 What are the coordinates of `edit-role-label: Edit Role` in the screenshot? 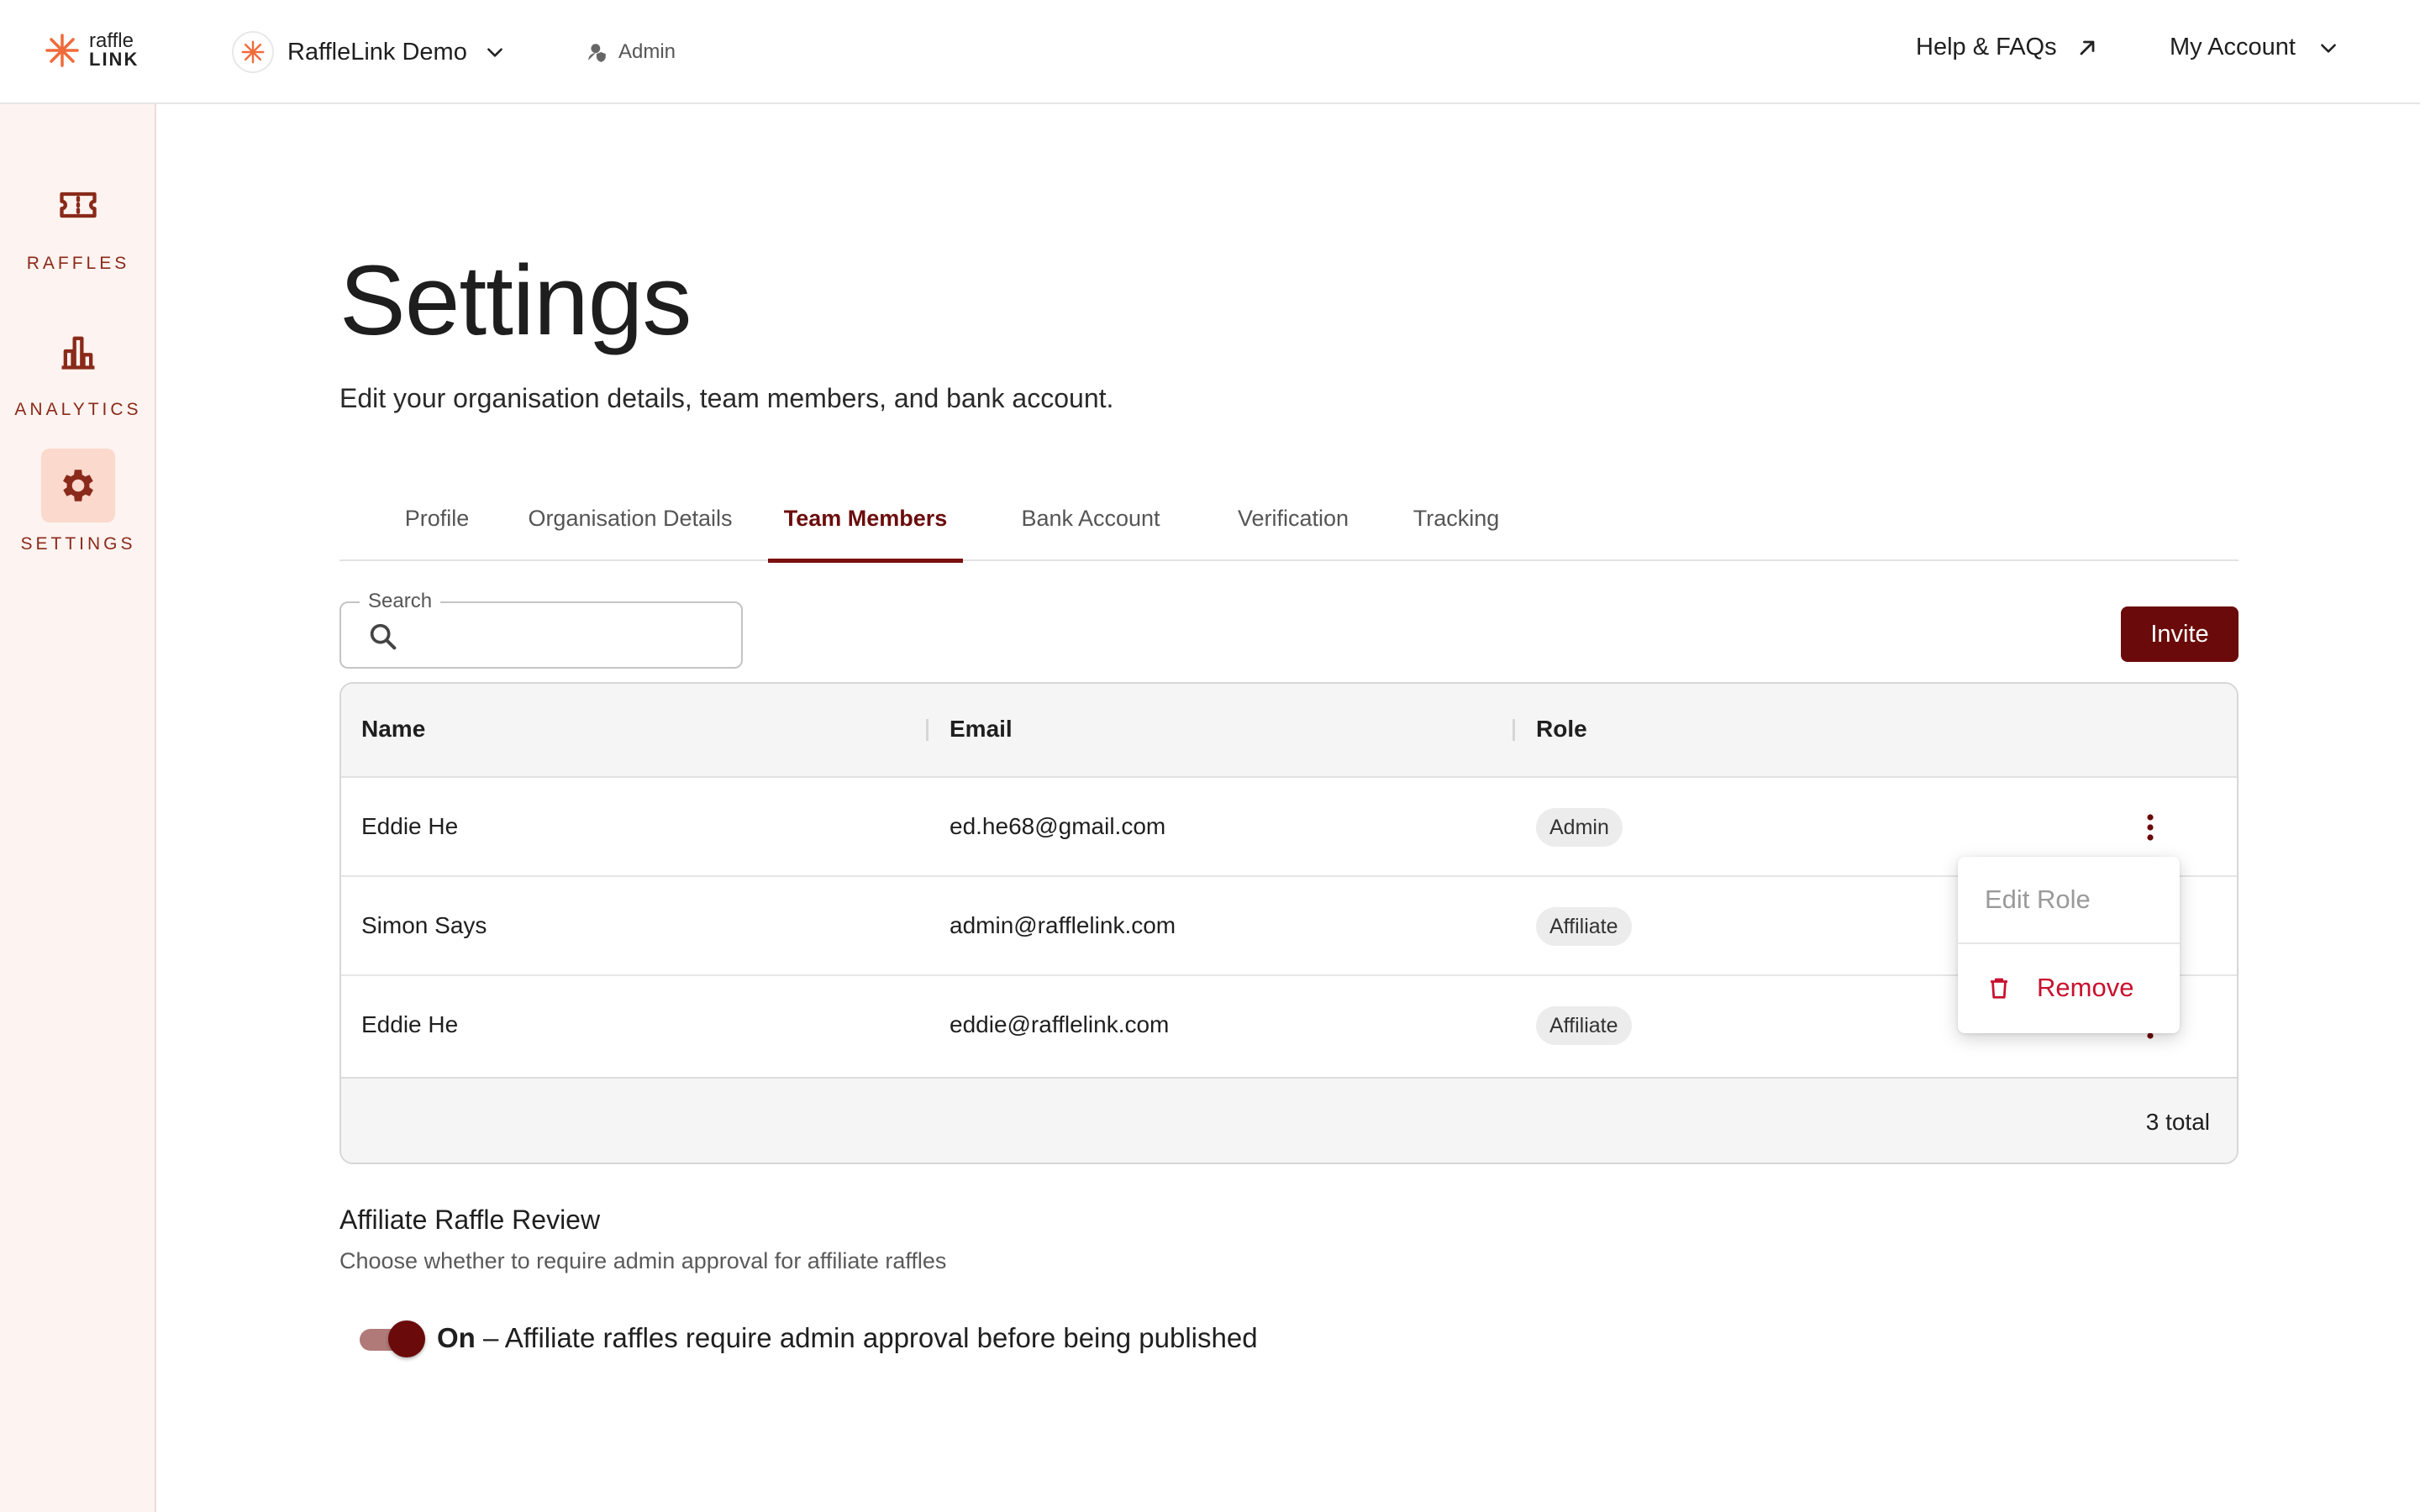 It's located at (2038, 899).